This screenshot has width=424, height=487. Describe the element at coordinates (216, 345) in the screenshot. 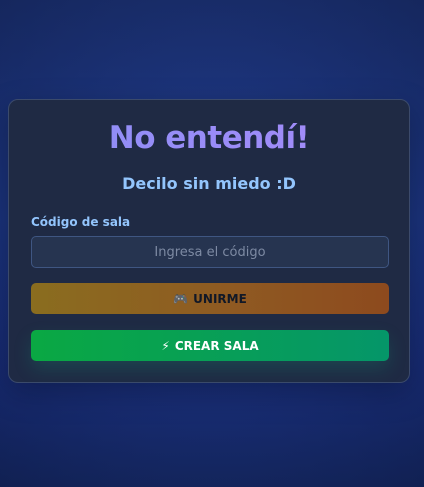

I see `create-room-button-label: CREAR SALA` at that location.